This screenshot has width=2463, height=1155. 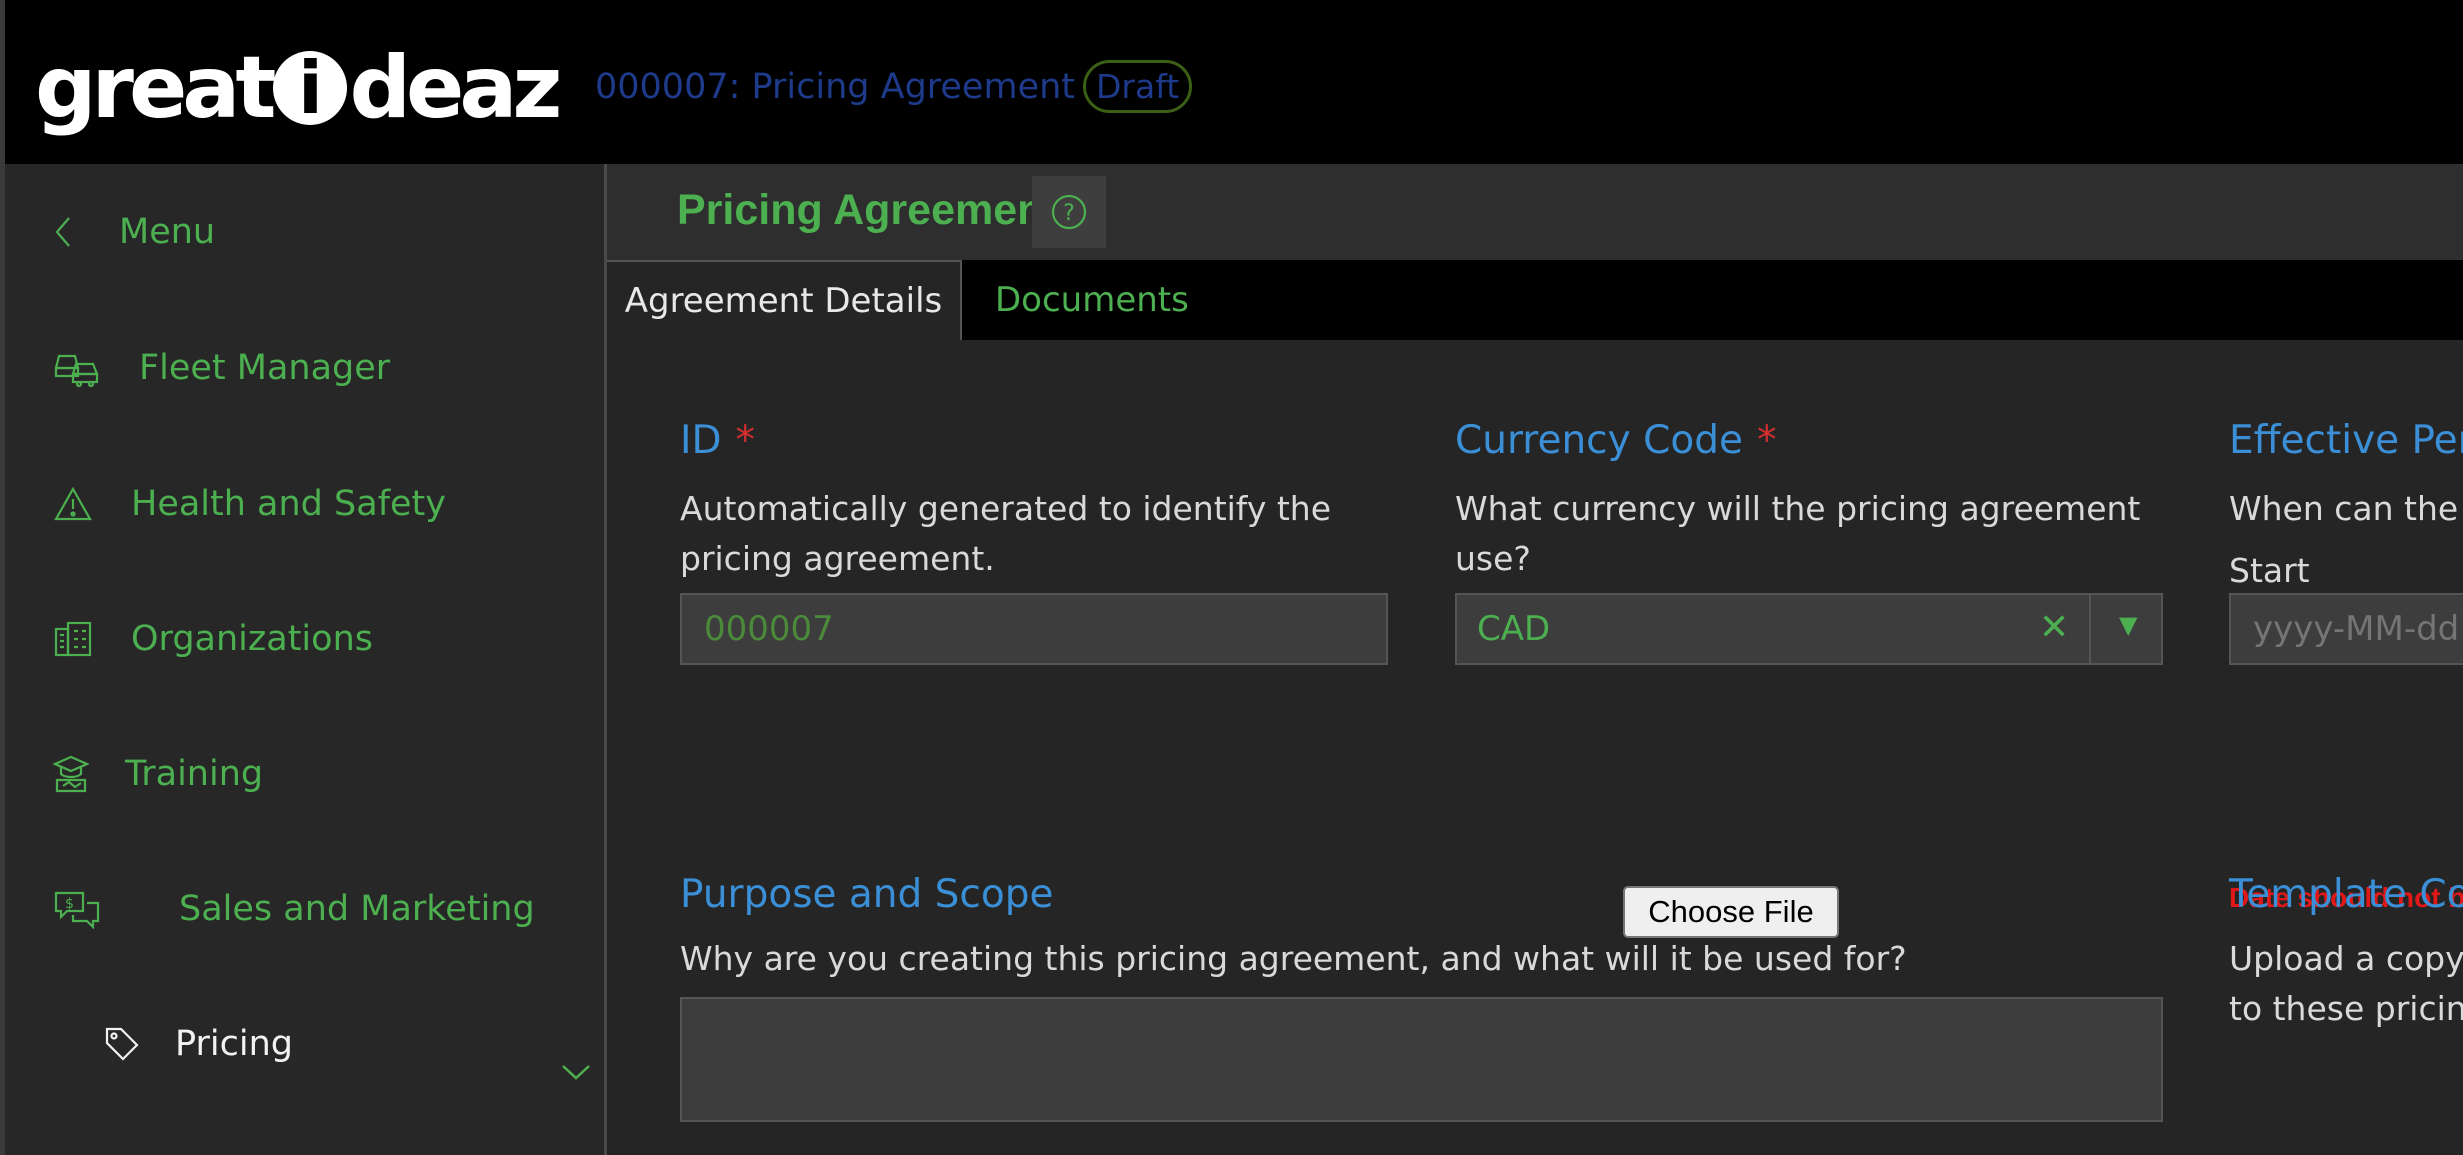 I want to click on effective-period-label: Effective Peri, so click(x=2346, y=440).